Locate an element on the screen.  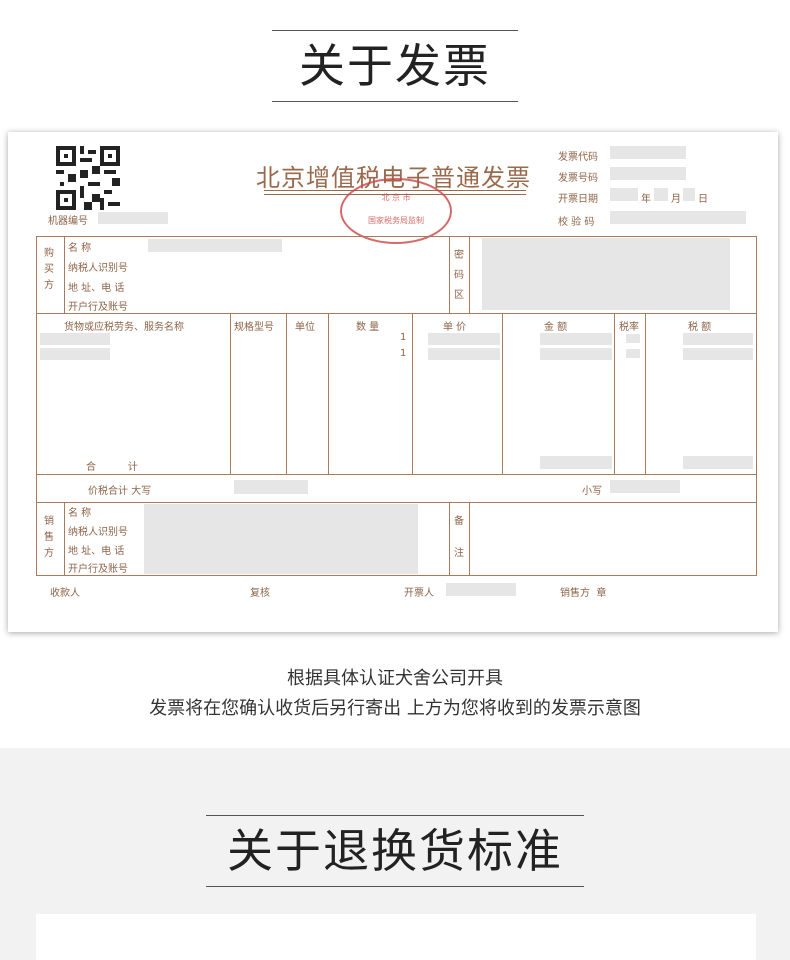
seller-seal-label: 销售方 章 is located at coordinates (583, 593).